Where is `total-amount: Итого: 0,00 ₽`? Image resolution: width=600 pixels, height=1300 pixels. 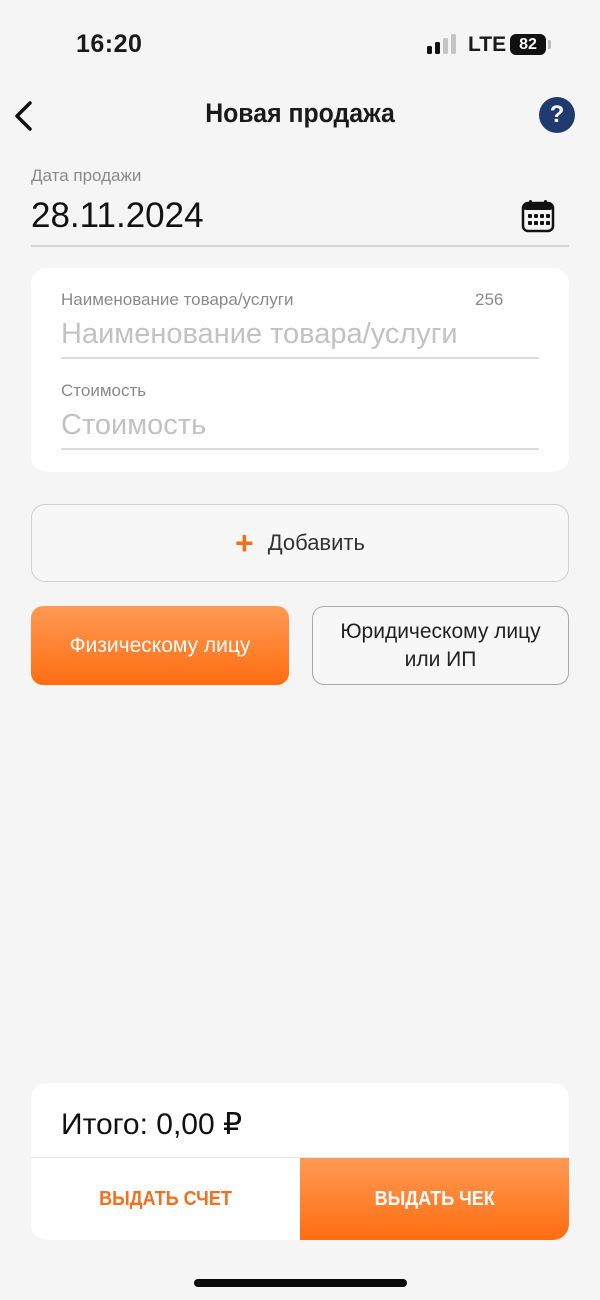
total-amount: Итого: 0,00 ₽ is located at coordinates (152, 1124).